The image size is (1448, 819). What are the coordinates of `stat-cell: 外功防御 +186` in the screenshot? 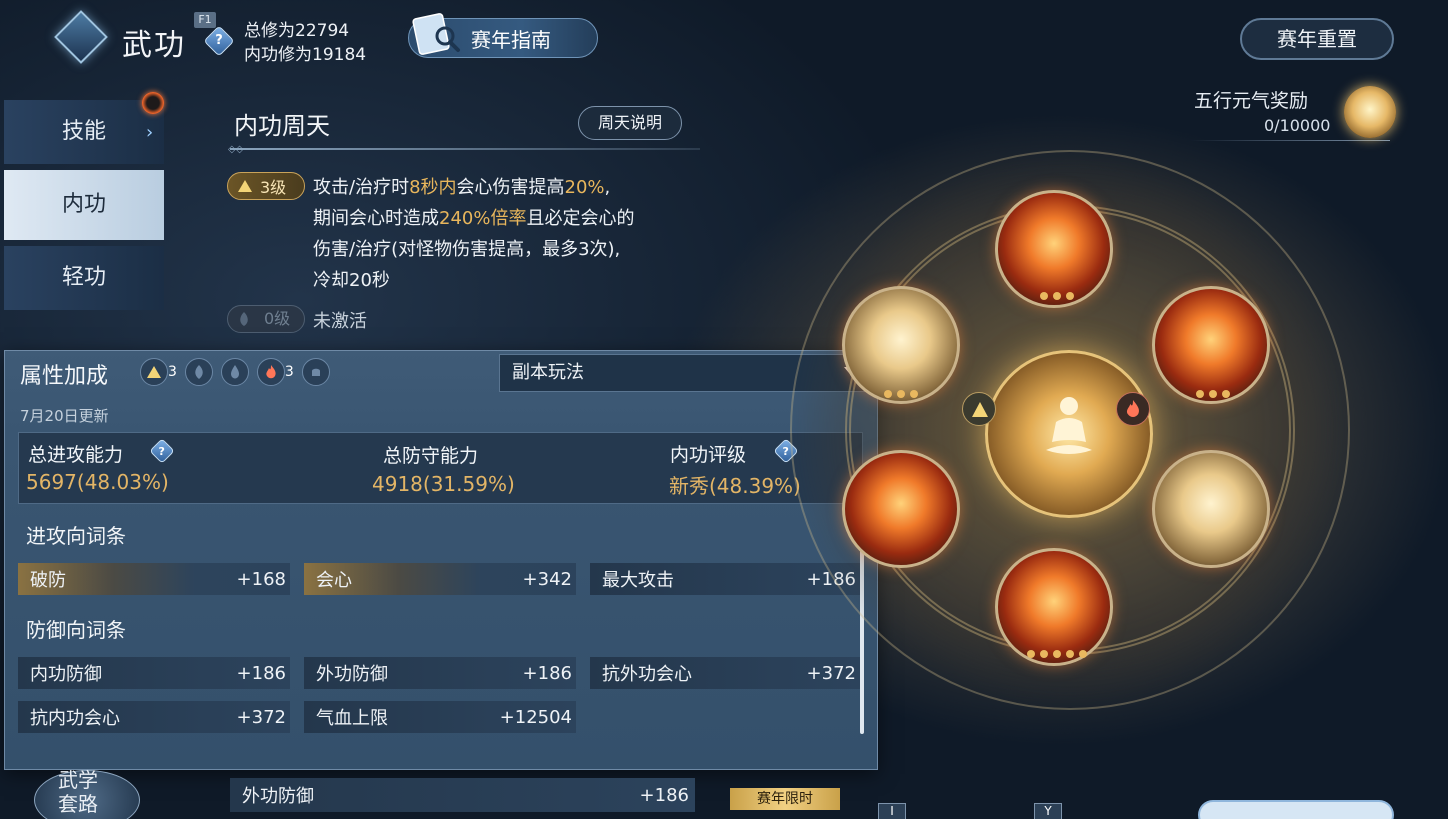 It's located at (440, 673).